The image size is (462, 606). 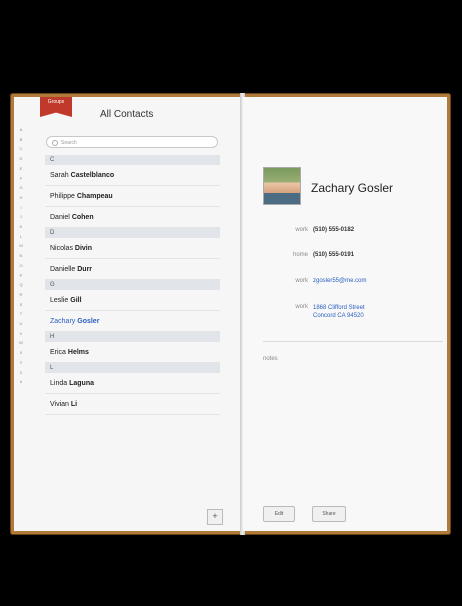 What do you see at coordinates (329, 514) in the screenshot?
I see `share-button: Share` at bounding box center [329, 514].